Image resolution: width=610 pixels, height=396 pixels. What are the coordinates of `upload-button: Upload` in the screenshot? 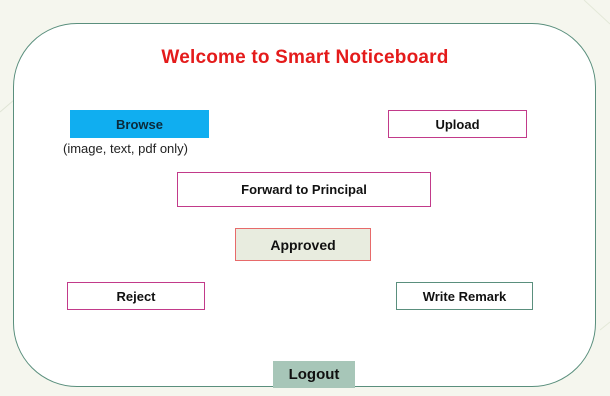 It's located at (457, 124).